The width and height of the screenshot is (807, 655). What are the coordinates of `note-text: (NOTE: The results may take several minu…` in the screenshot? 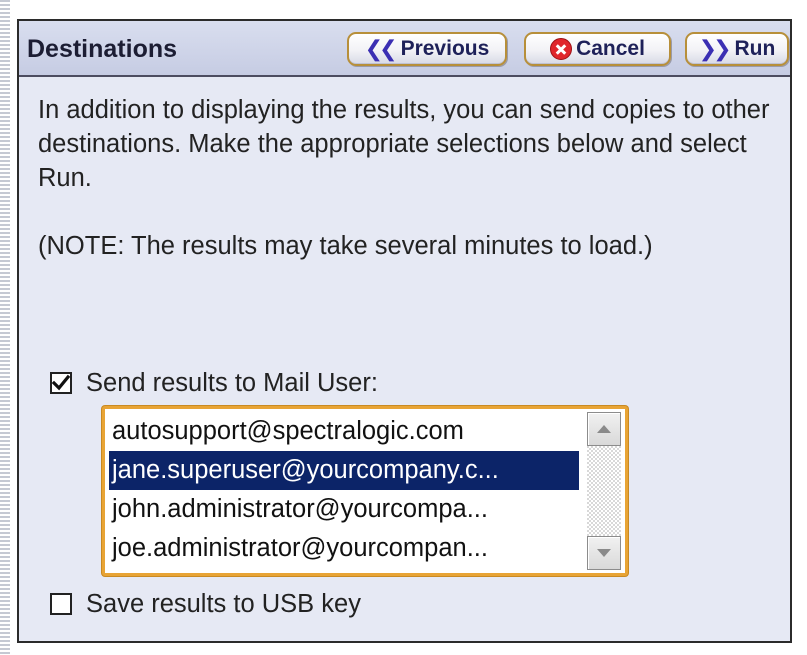 It's located at (345, 246).